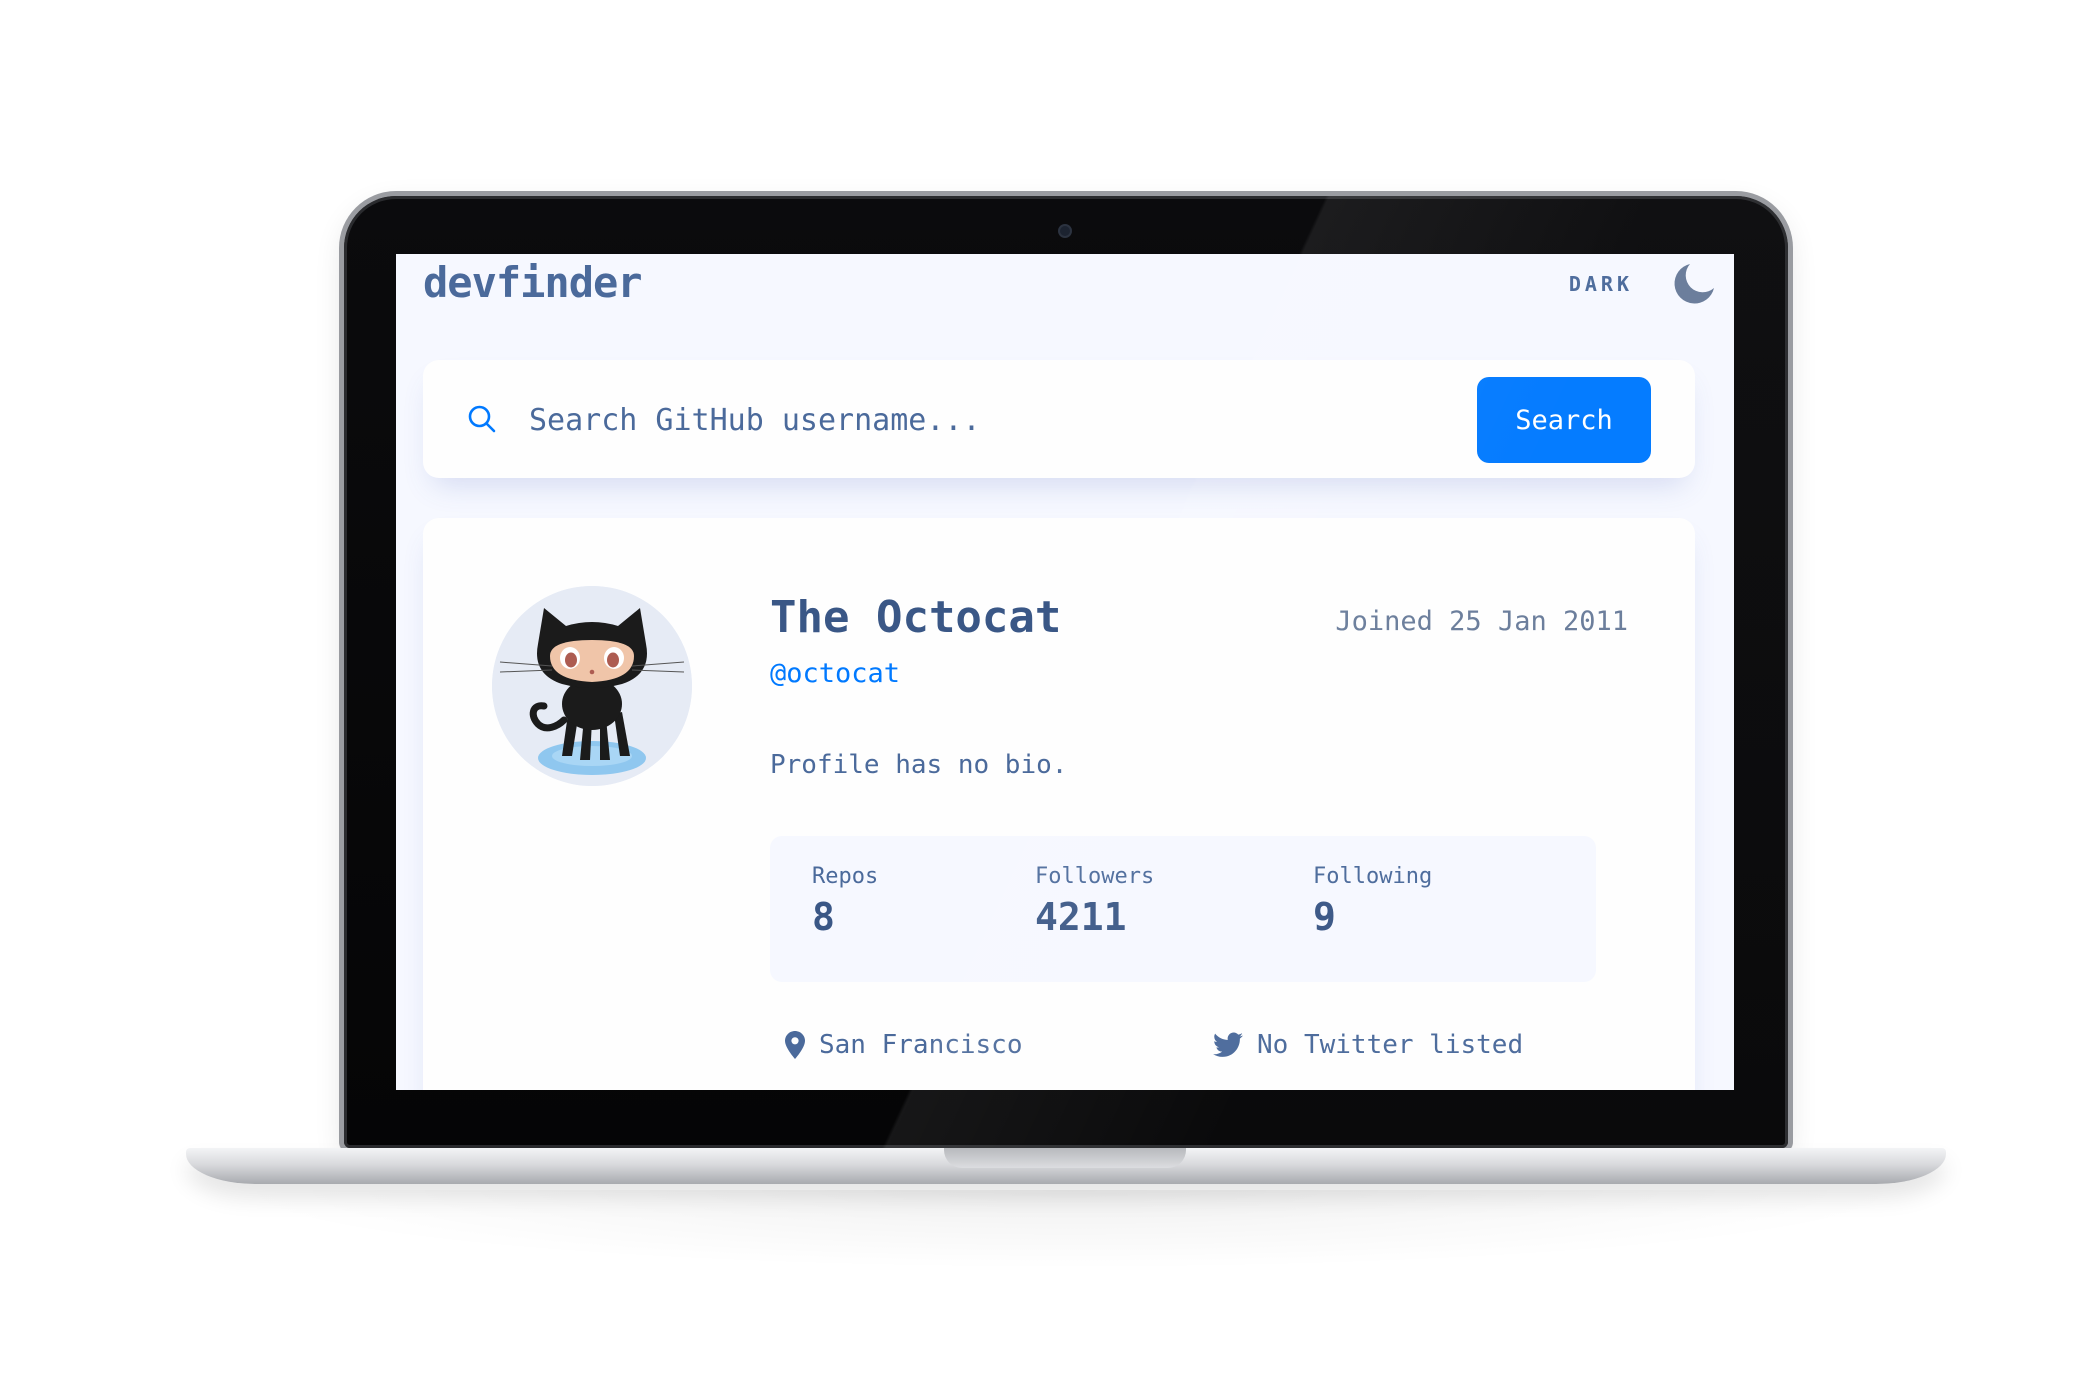  What do you see at coordinates (1095, 876) in the screenshot?
I see `stat-label: Followers` at bounding box center [1095, 876].